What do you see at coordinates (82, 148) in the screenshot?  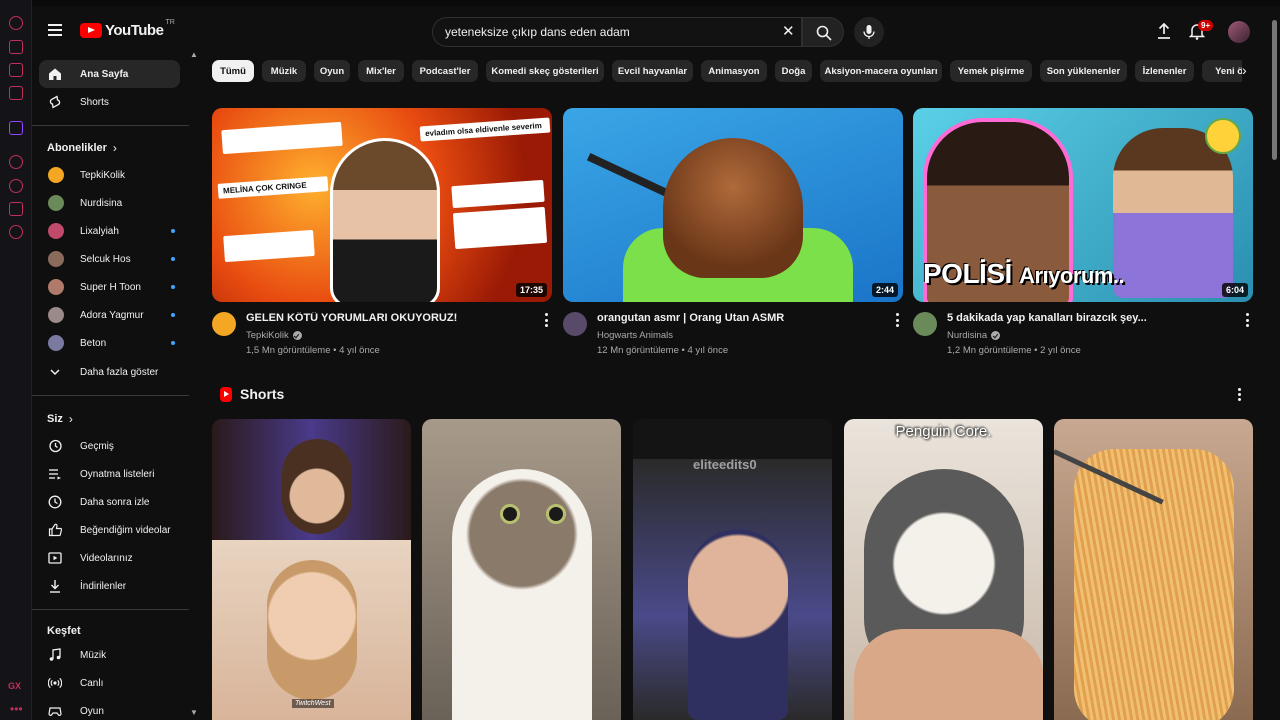 I see `subscriptions-header: Abonelikler ›` at bounding box center [82, 148].